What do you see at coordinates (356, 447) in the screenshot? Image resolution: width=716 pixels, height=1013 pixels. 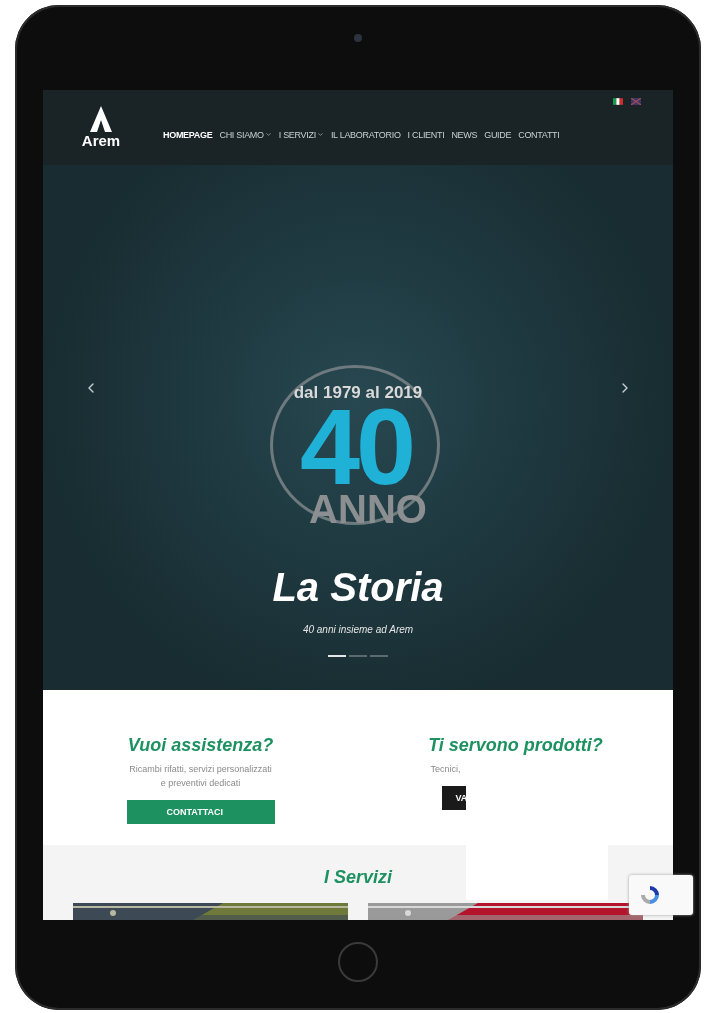 I see `badge-number: 40` at bounding box center [356, 447].